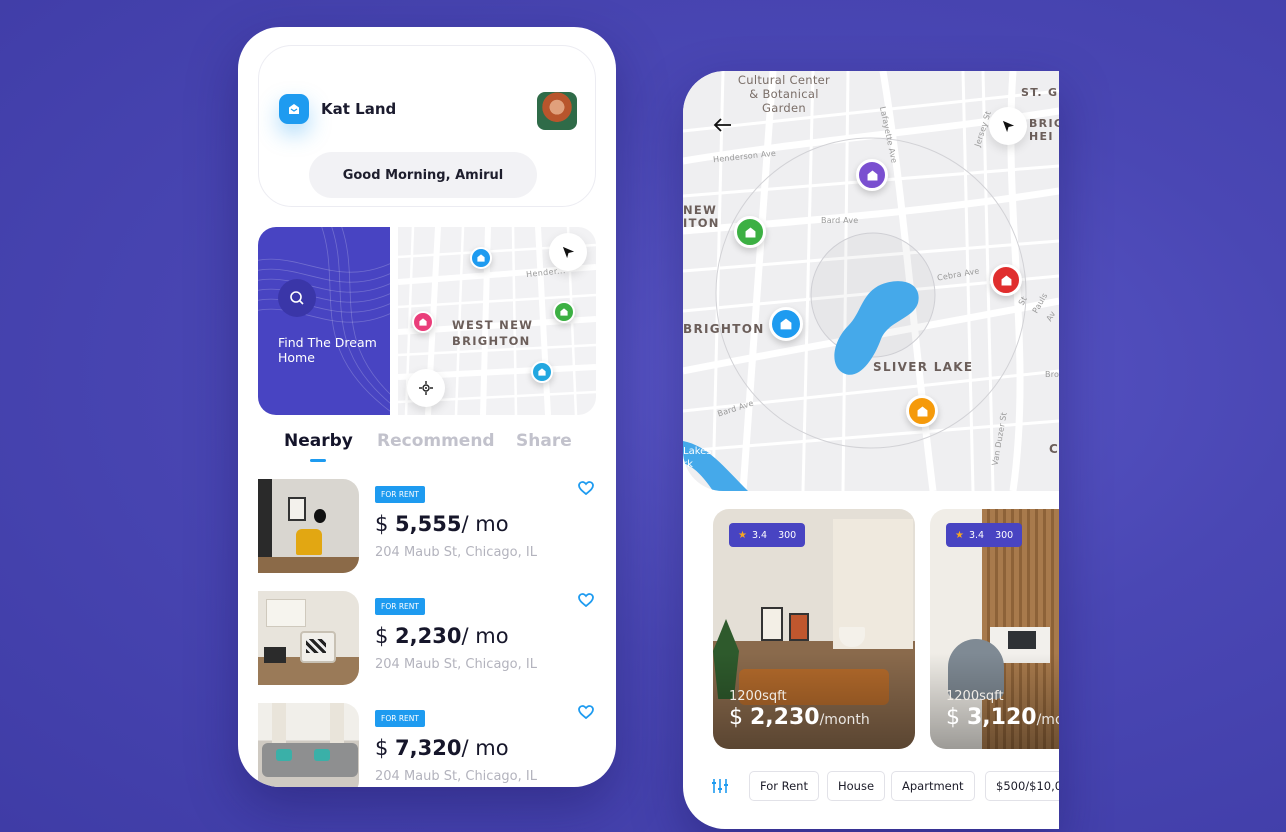 Image resolution: width=1286 pixels, height=832 pixels. I want to click on listing-price: $ 2,230/ mo, so click(442, 636).